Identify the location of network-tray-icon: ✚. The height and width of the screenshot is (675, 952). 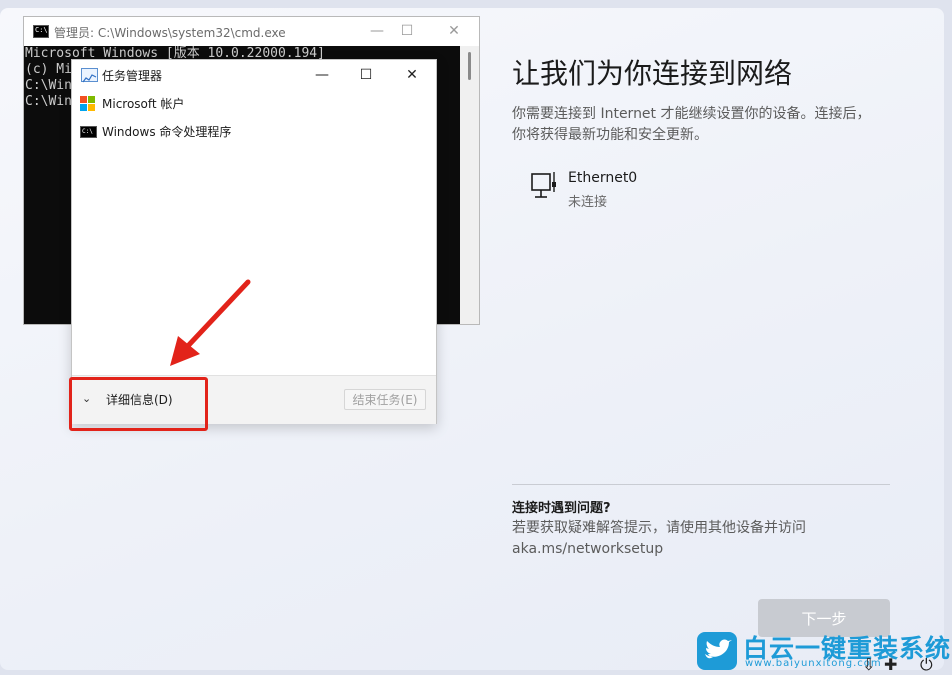
(890, 664).